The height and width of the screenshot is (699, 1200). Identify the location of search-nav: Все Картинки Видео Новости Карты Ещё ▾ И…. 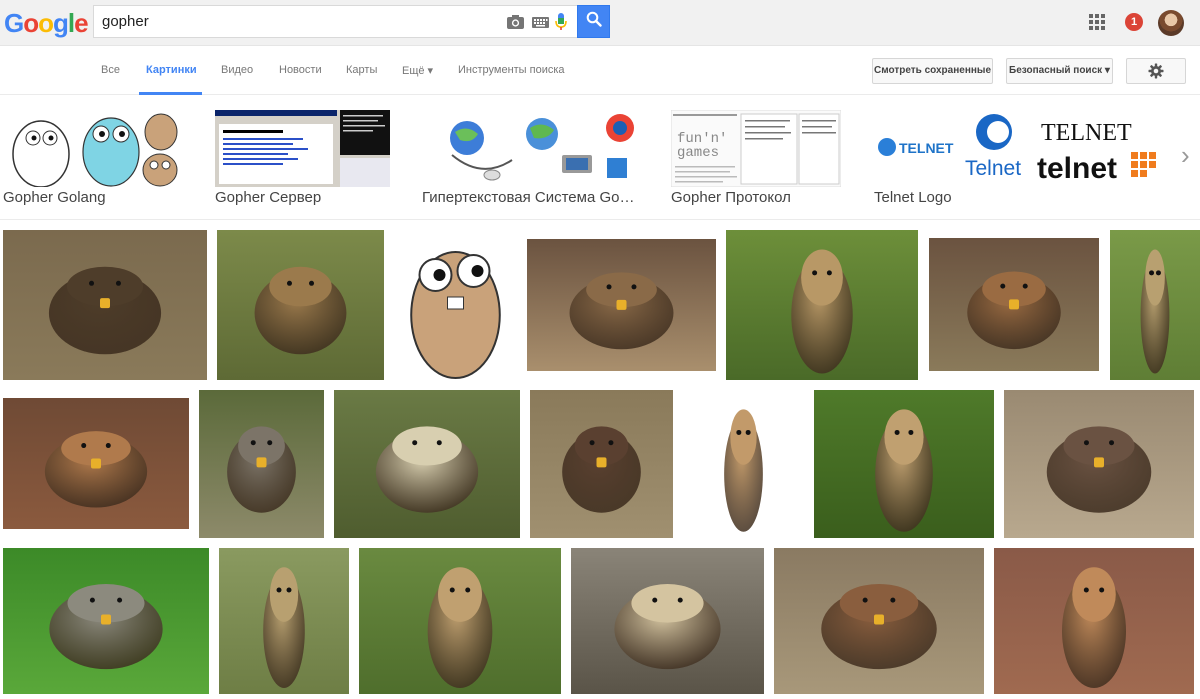
(600, 71).